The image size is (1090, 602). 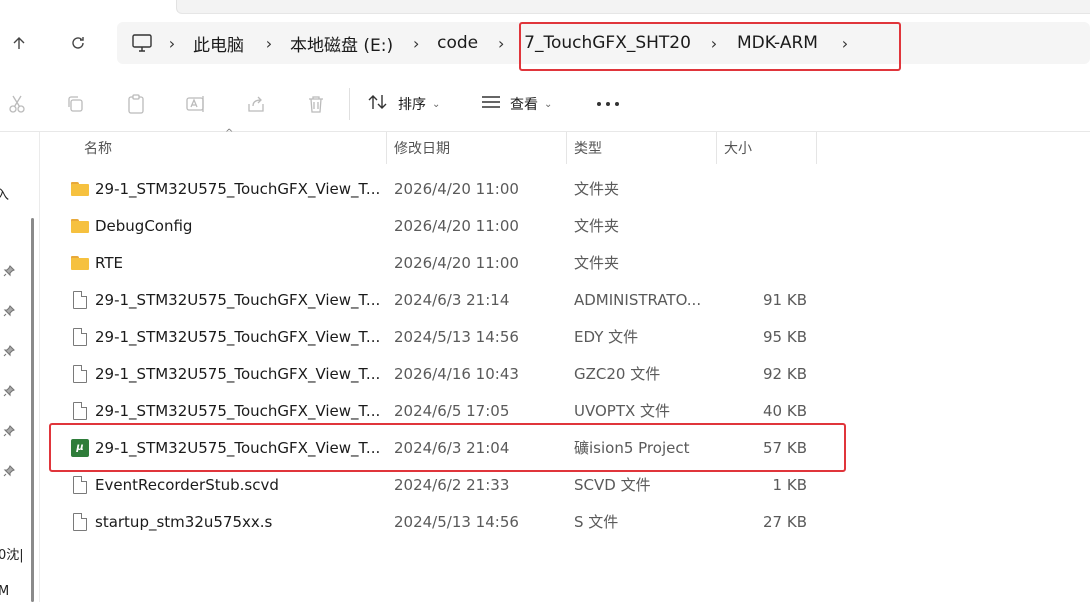 I want to click on file-date: 2024/6/2 21:33, so click(x=452, y=484).